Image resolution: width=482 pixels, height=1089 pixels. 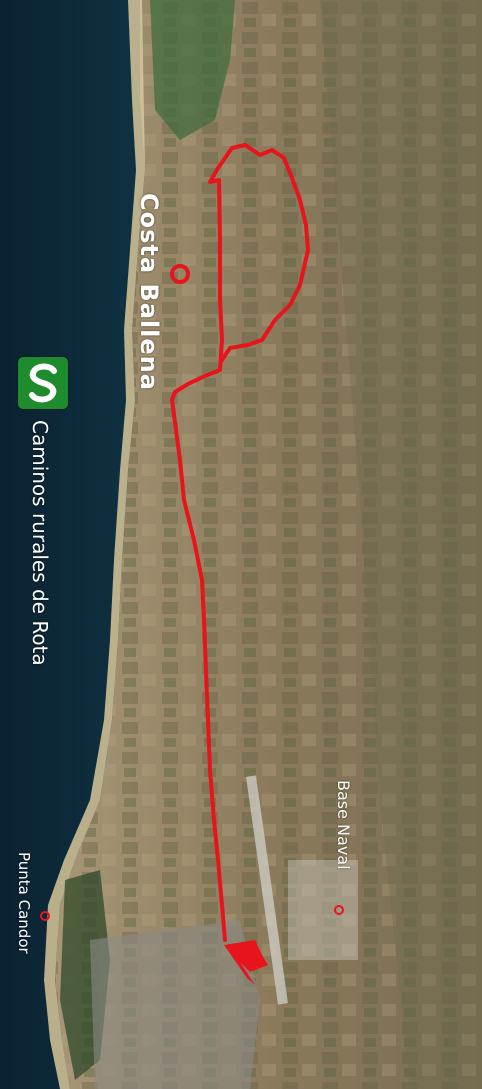 I want to click on logo-icon, so click(x=43, y=383).